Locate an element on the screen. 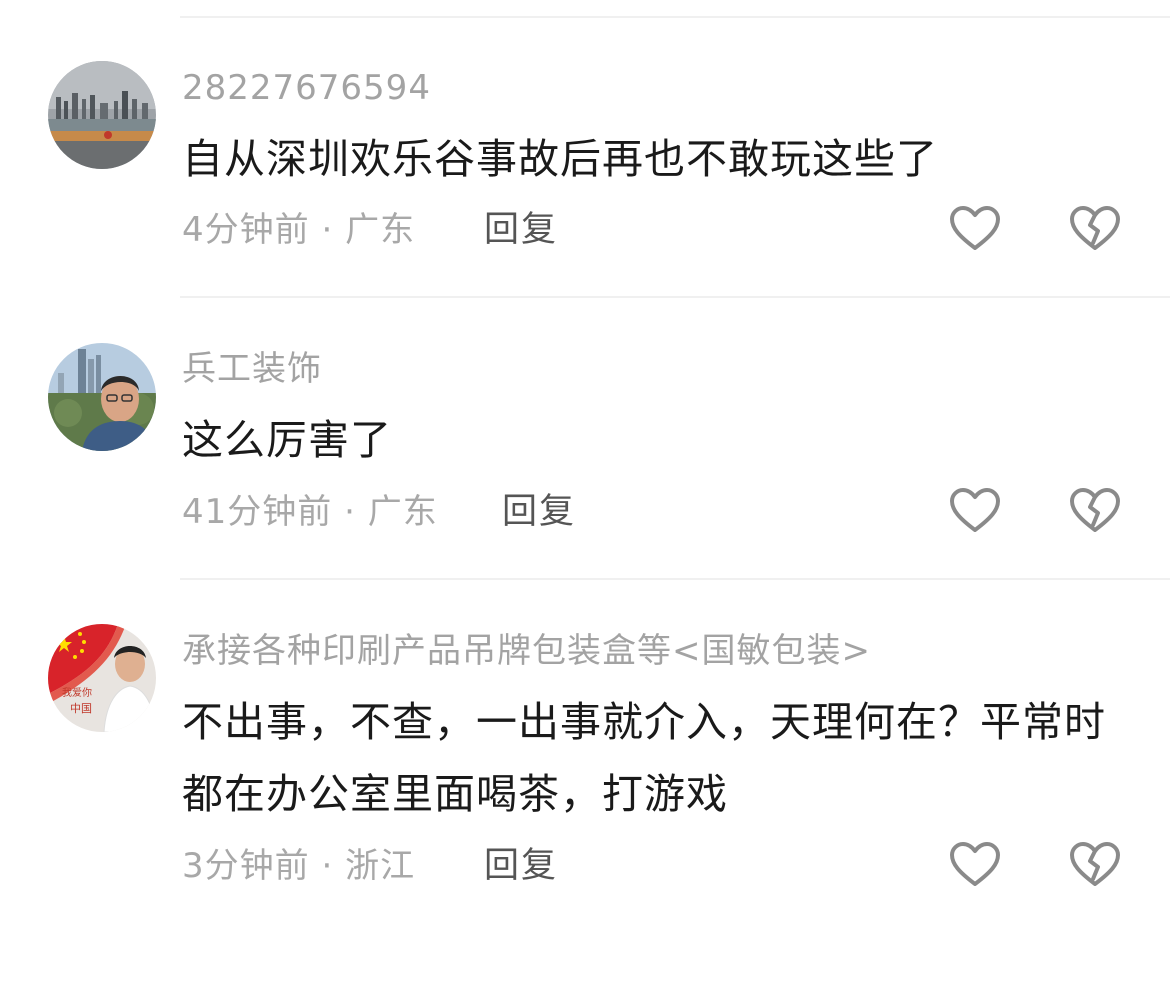 The width and height of the screenshot is (1170, 985). username: 兵工装饰 is located at coordinates (252, 369).